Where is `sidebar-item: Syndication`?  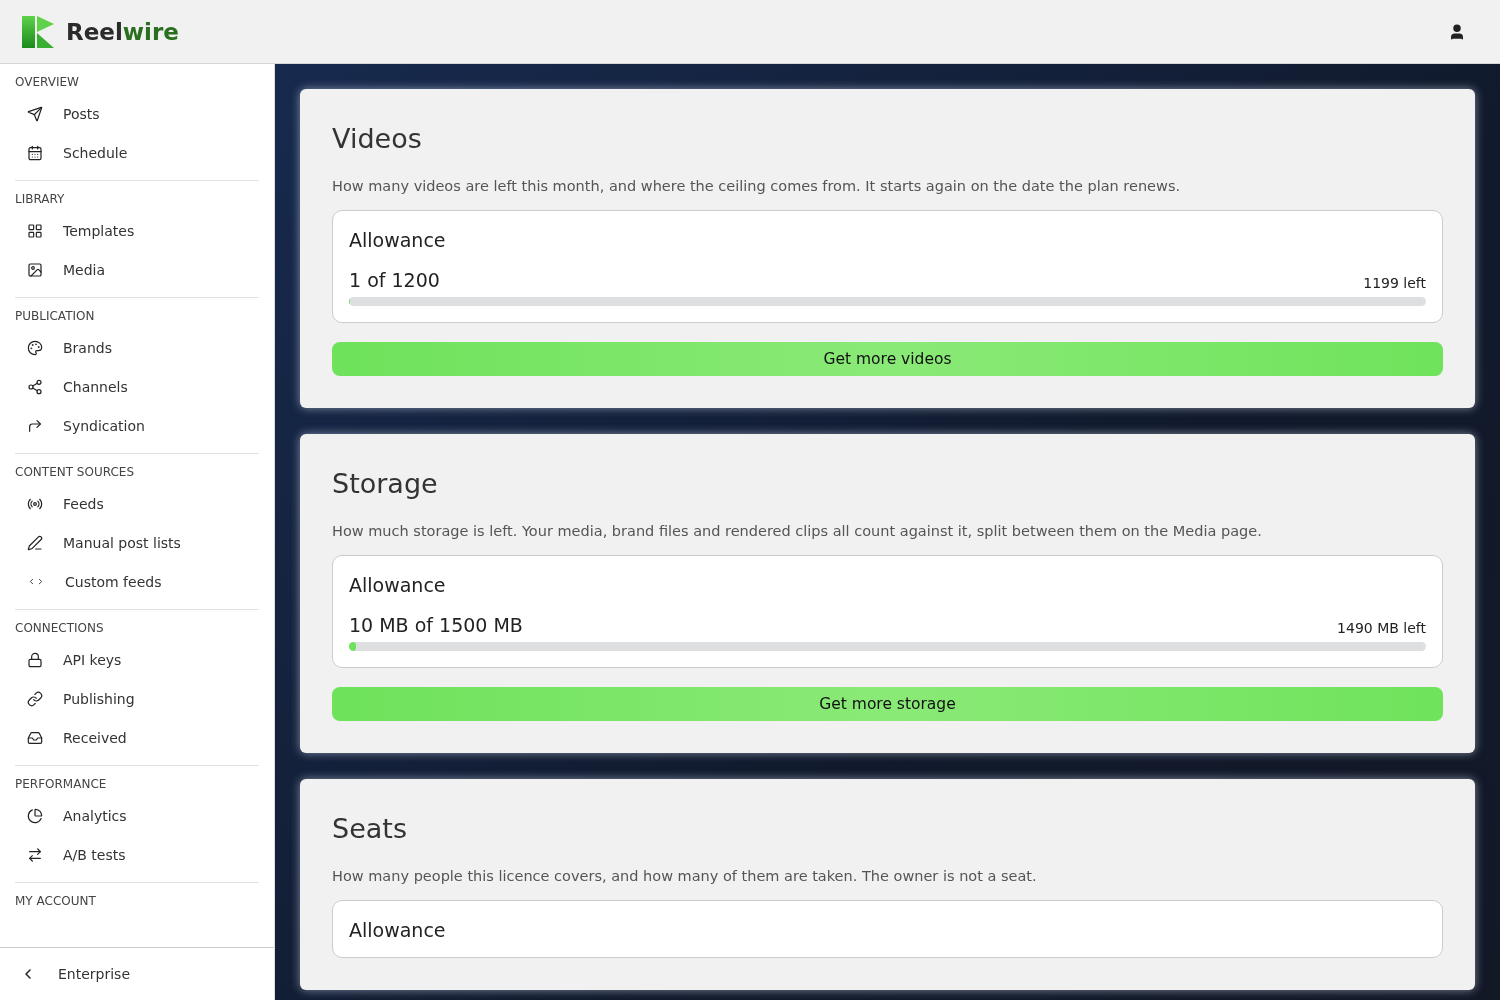
sidebar-item: Syndication is located at coordinates (137, 425).